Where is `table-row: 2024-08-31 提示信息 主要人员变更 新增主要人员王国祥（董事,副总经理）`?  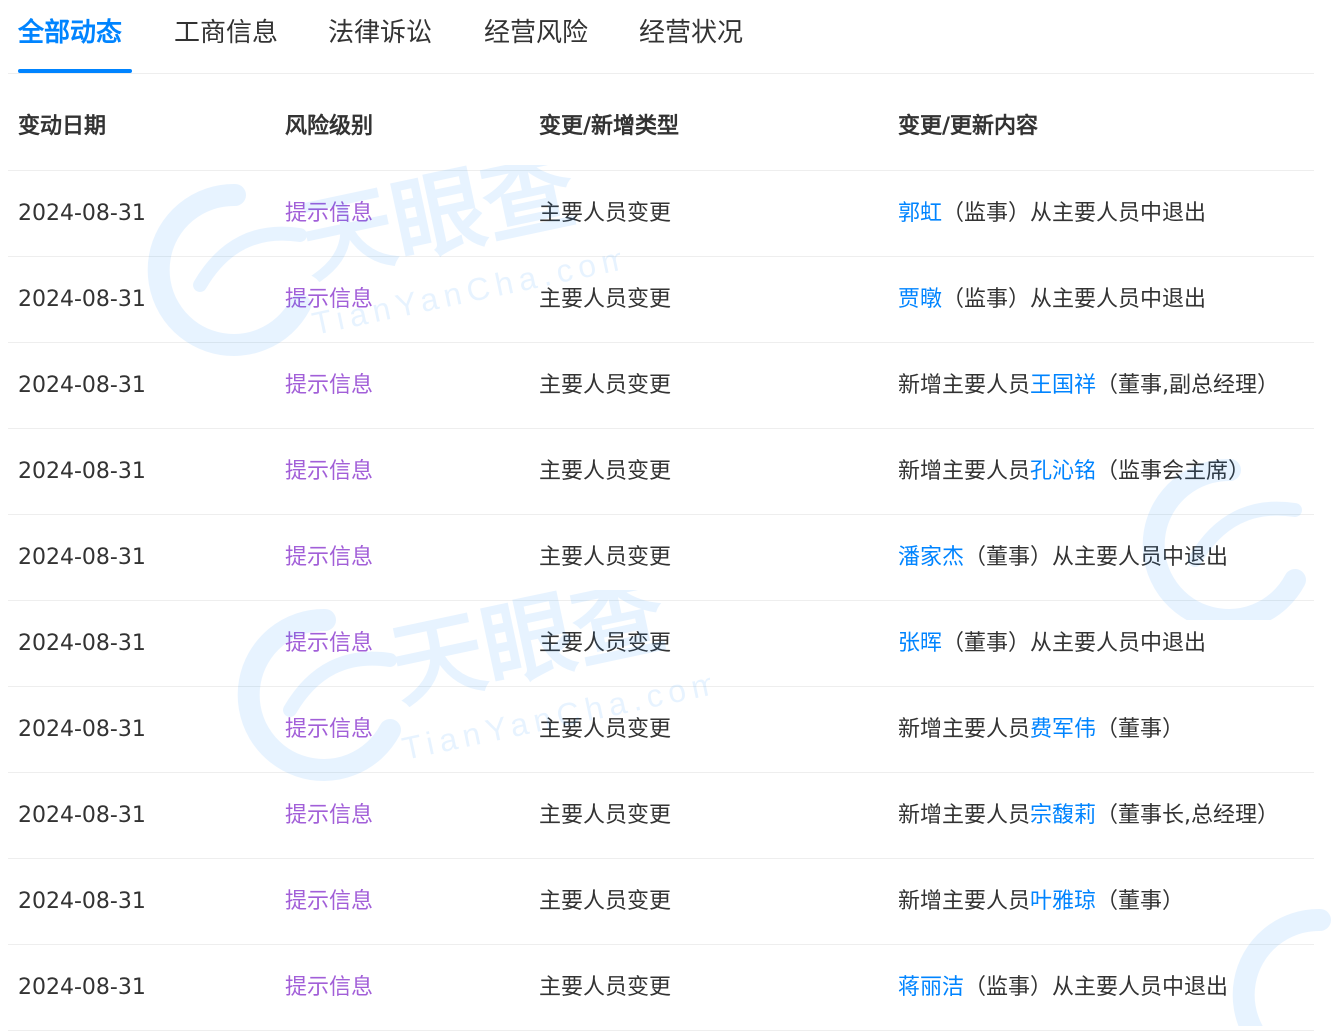
table-row: 2024-08-31 提示信息 主要人员变更 新增主要人员王国祥（董事,副总经理） is located at coordinates (661, 386).